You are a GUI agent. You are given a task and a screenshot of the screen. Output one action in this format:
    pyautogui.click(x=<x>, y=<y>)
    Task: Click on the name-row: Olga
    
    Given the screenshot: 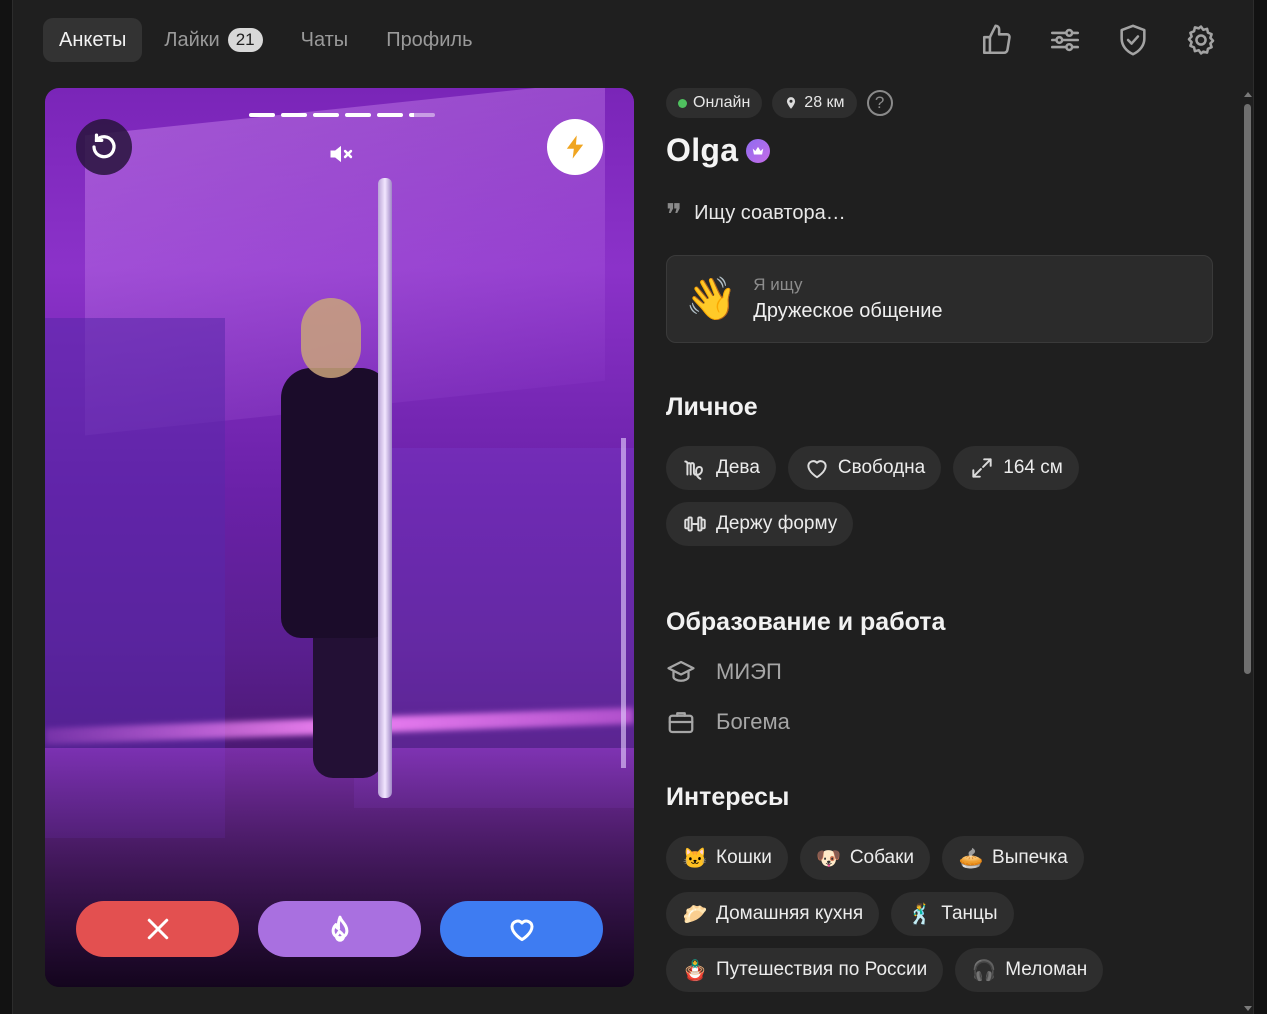 What is the action you would take?
    pyautogui.click(x=946, y=150)
    